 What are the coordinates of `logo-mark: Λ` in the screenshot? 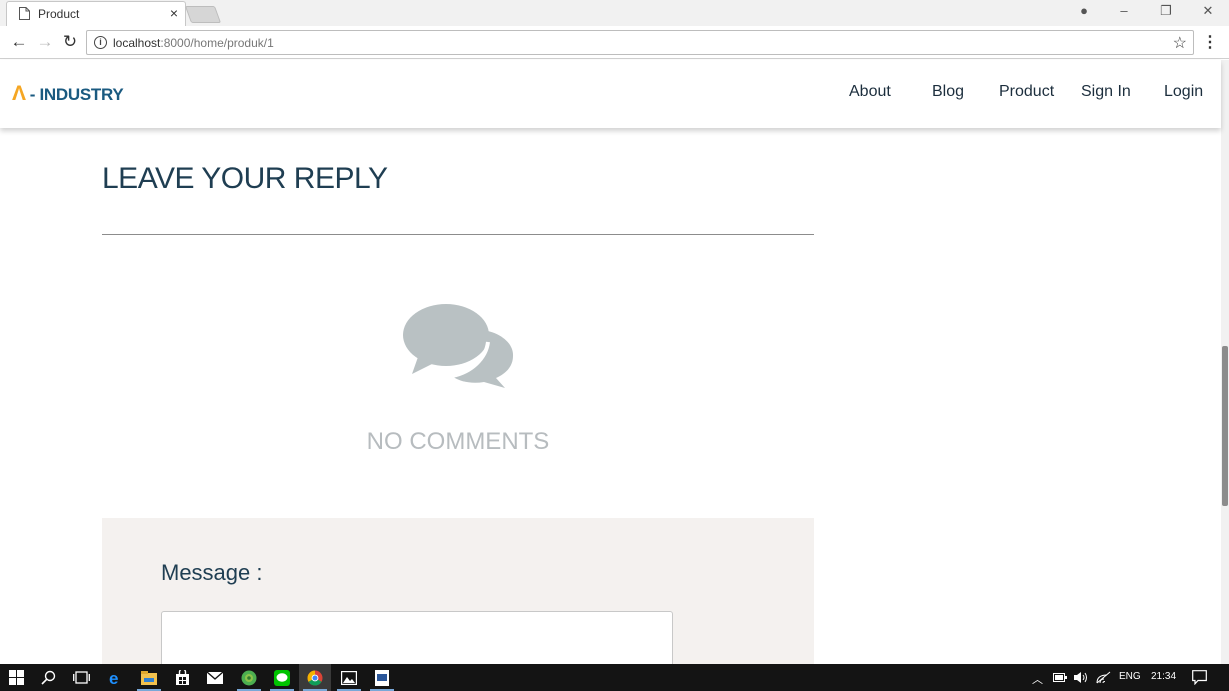 It's located at (19, 93).